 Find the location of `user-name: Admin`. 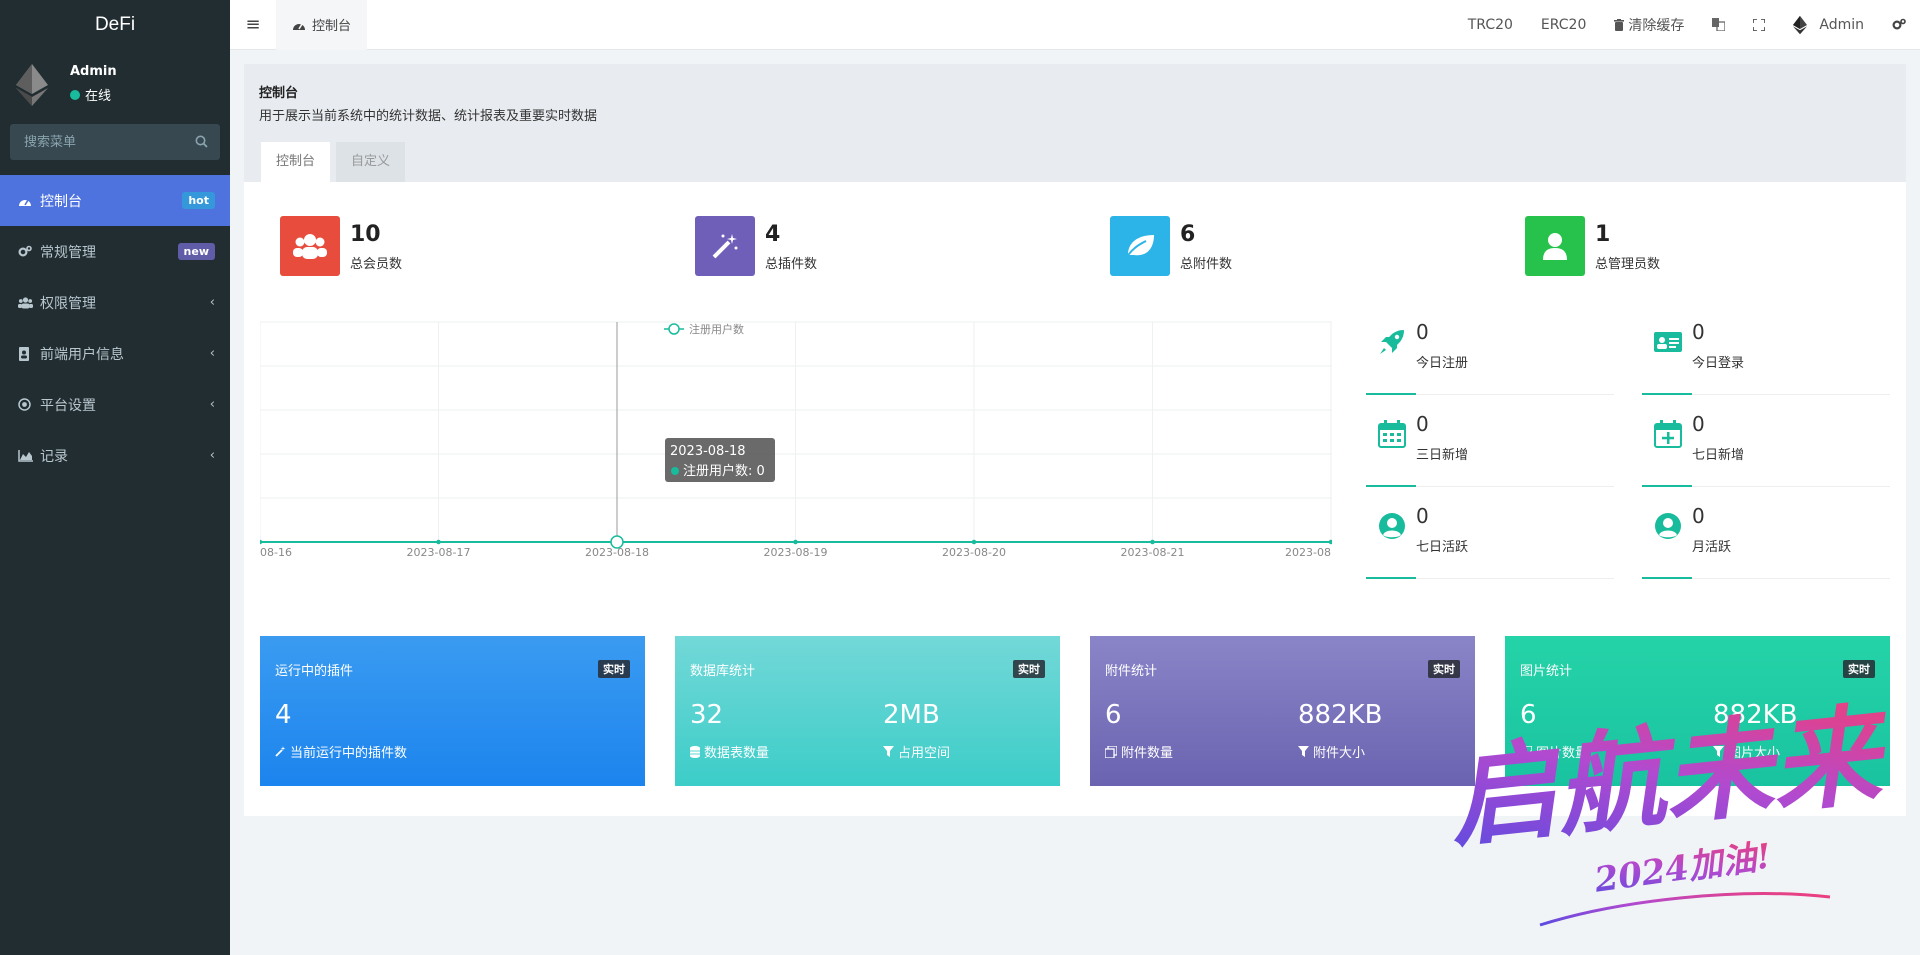

user-name: Admin is located at coordinates (93, 71).